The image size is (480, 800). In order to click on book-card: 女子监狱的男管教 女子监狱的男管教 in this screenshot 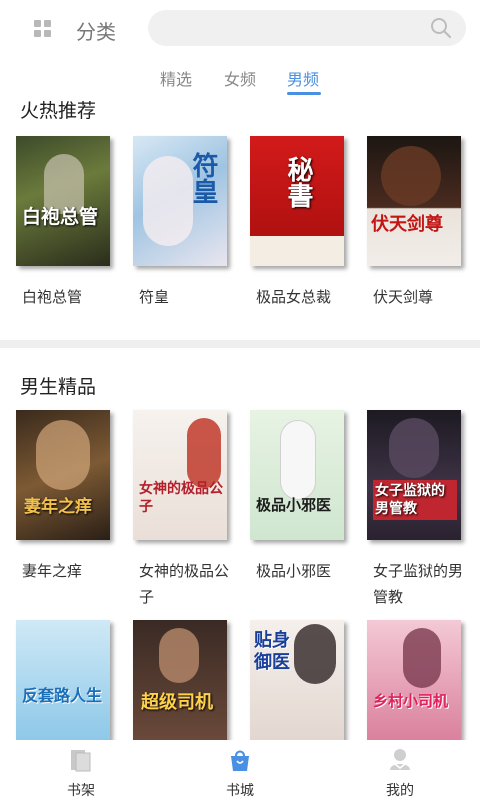, I will do `click(416, 508)`.